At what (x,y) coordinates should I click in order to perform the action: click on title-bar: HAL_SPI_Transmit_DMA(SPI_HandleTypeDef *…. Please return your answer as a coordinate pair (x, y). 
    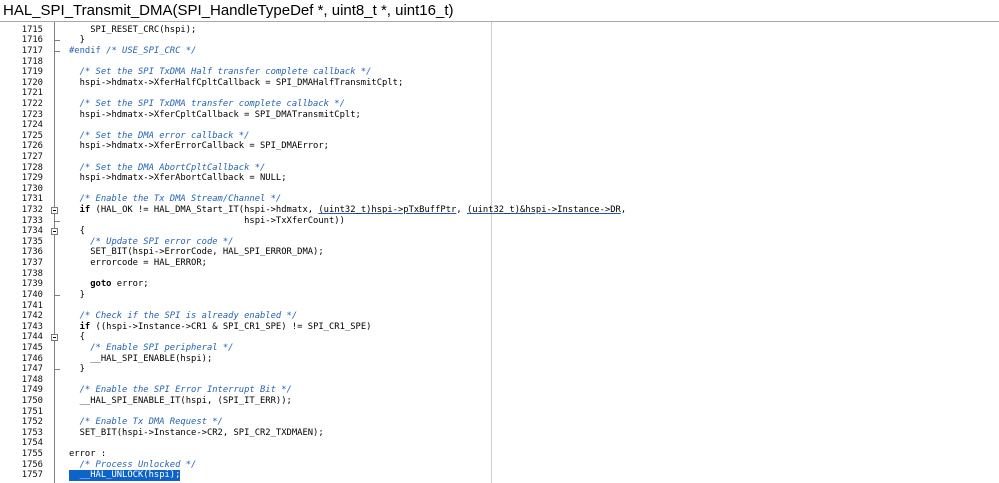
    Looking at the image, I should click on (499, 11).